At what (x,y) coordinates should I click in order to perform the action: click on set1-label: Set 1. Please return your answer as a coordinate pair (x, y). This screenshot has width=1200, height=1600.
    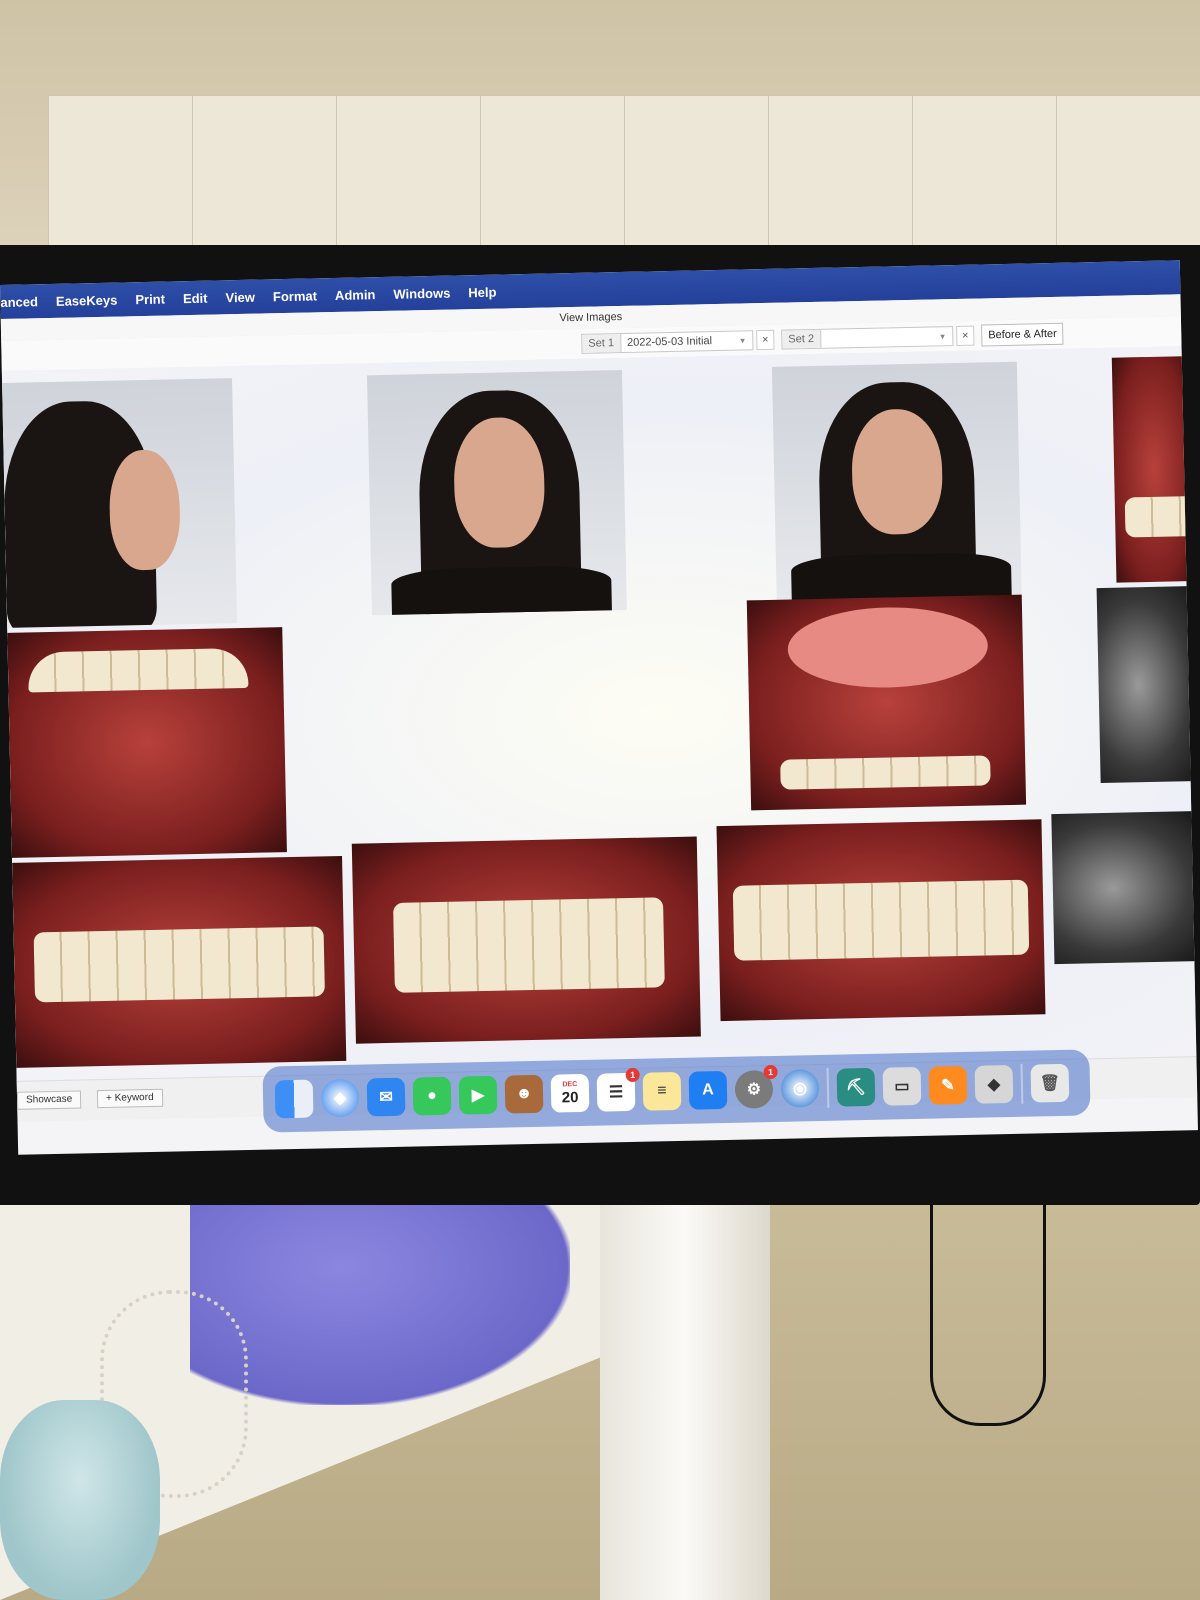
    Looking at the image, I should click on (602, 343).